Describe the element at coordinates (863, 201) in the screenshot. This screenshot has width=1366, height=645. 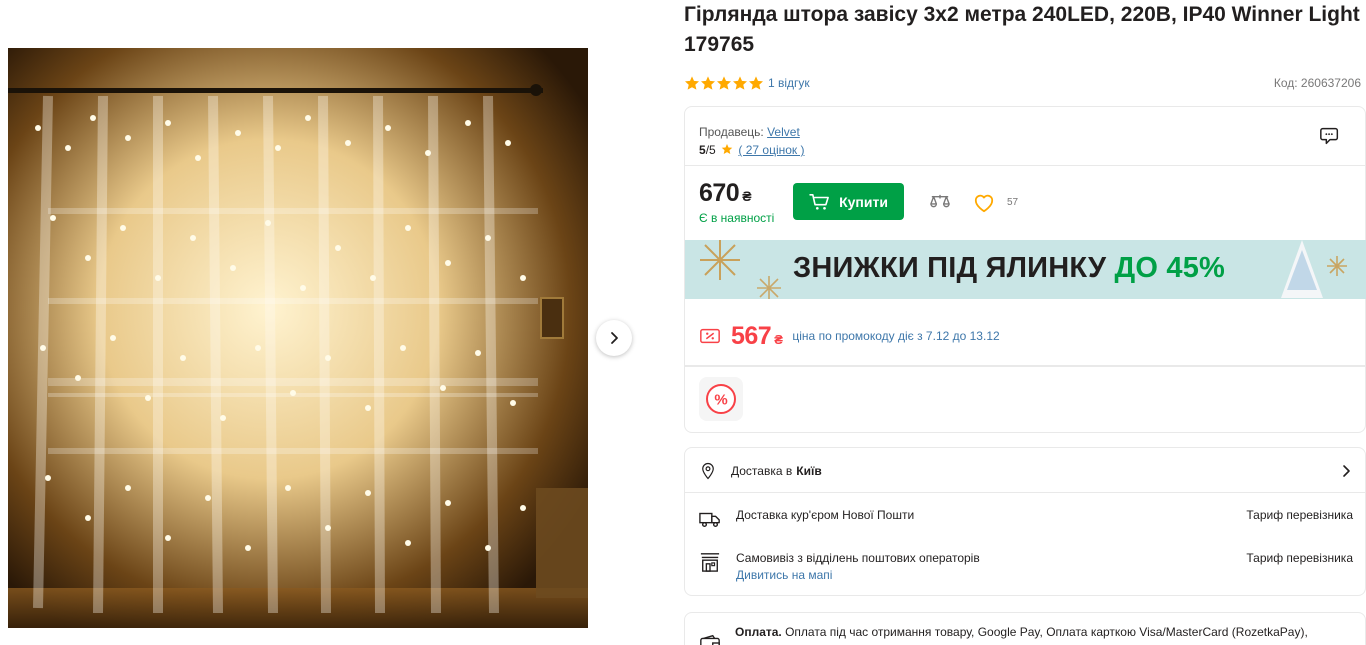
I see `buy-button-label: Купити` at that location.